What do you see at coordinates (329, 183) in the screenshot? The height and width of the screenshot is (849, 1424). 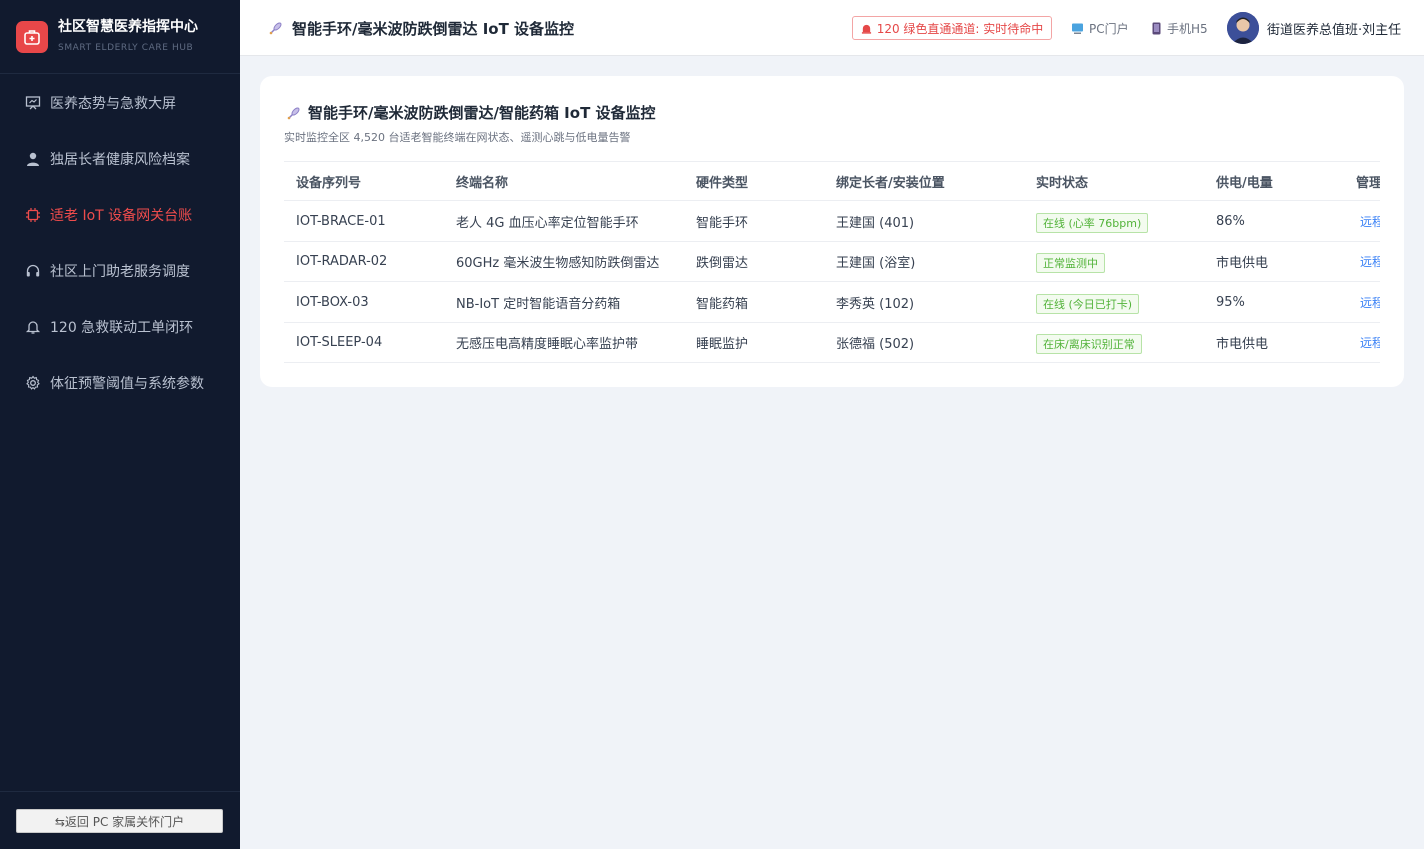 I see `column-header: 设备序列号` at bounding box center [329, 183].